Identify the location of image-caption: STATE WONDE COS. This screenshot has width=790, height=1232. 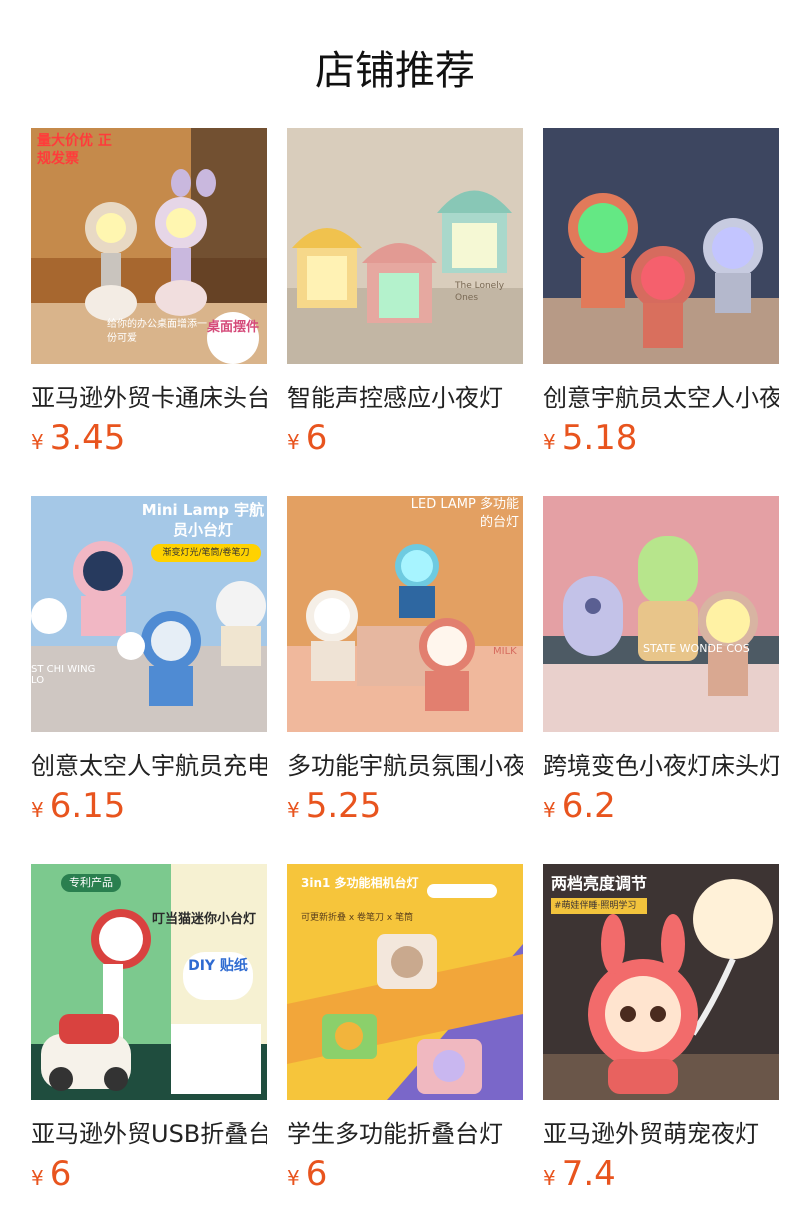
(696, 648).